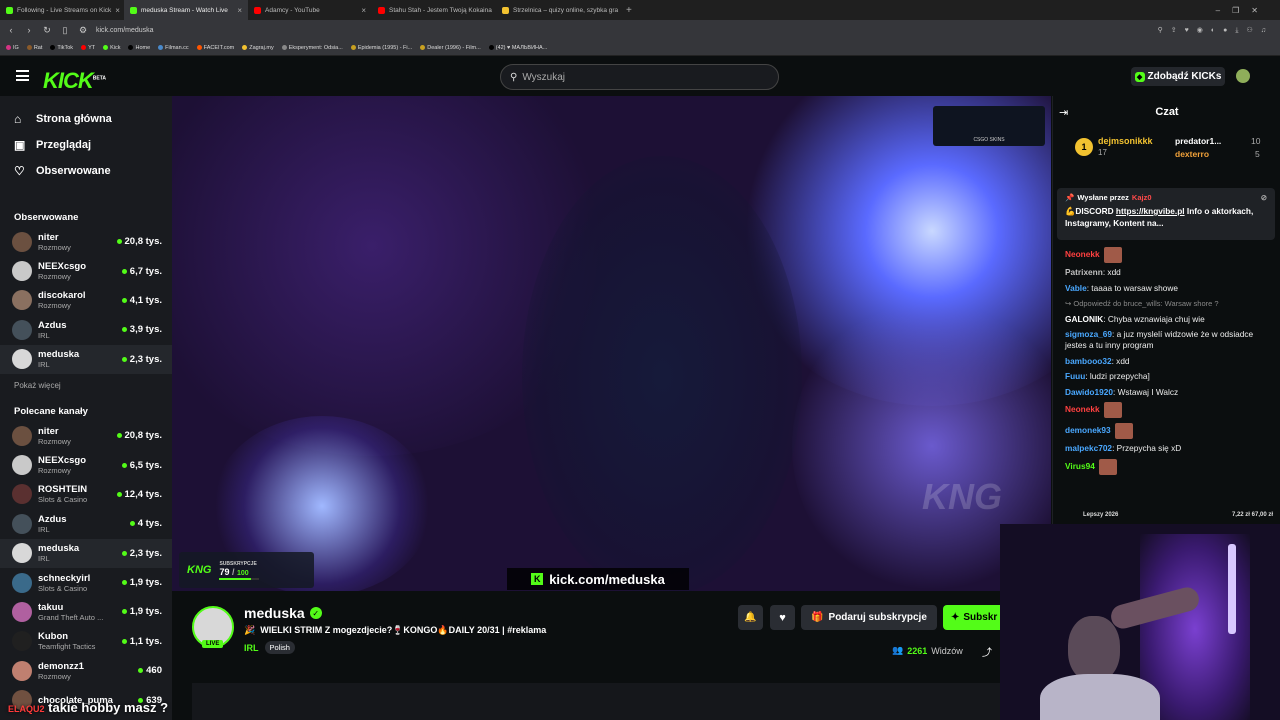 The image size is (1280, 720). I want to click on new-tab-button: +, so click(629, 10).